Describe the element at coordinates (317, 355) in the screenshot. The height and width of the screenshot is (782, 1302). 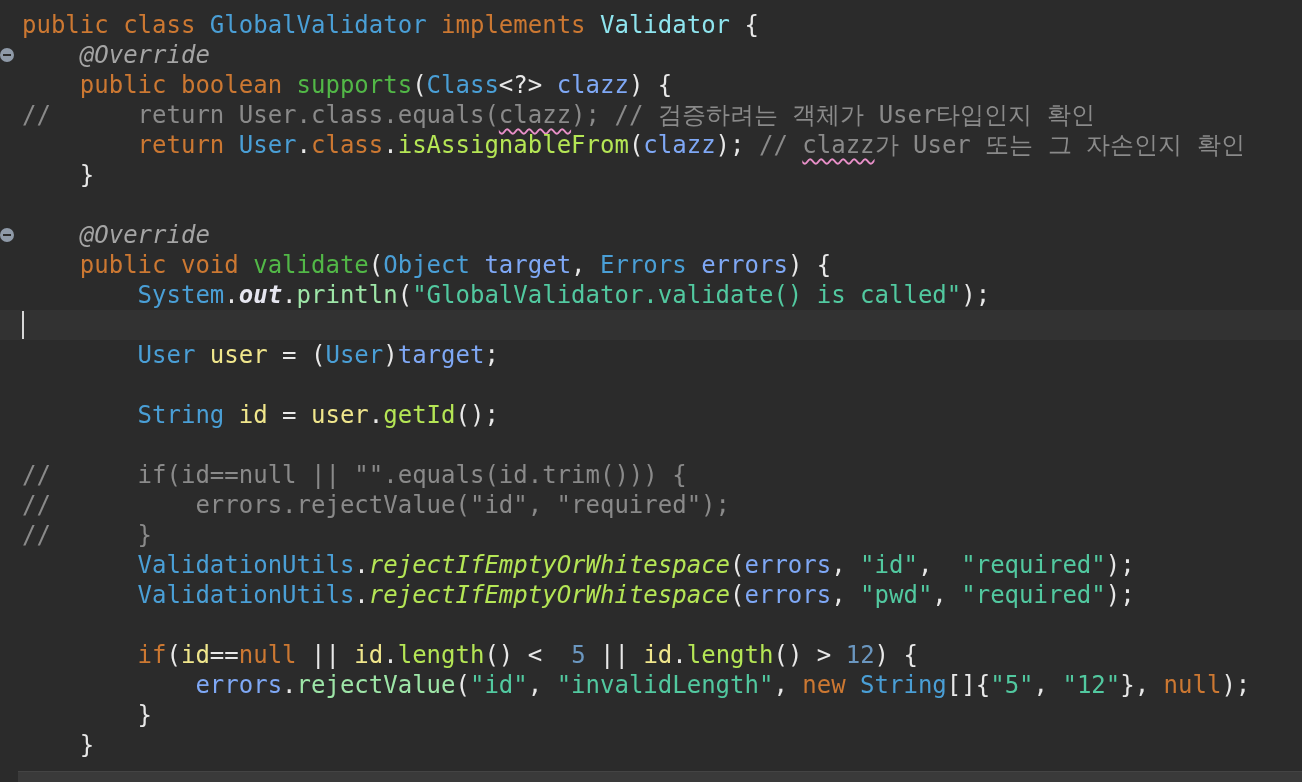
I see `code-line: User user = (User)target;` at that location.